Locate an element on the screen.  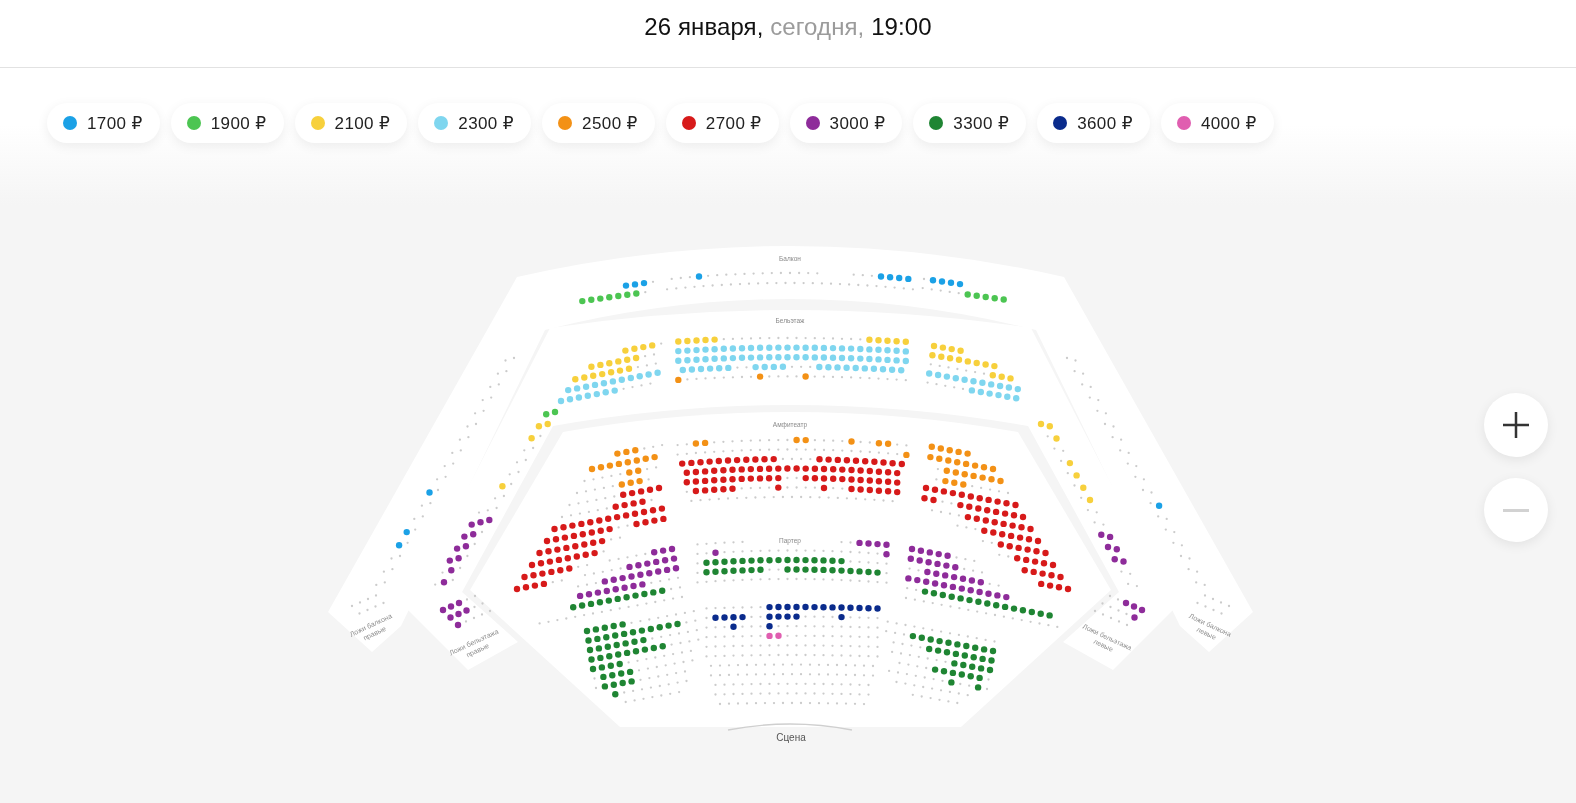
price-filter: 3600 ₽ is located at coordinates (1093, 123).